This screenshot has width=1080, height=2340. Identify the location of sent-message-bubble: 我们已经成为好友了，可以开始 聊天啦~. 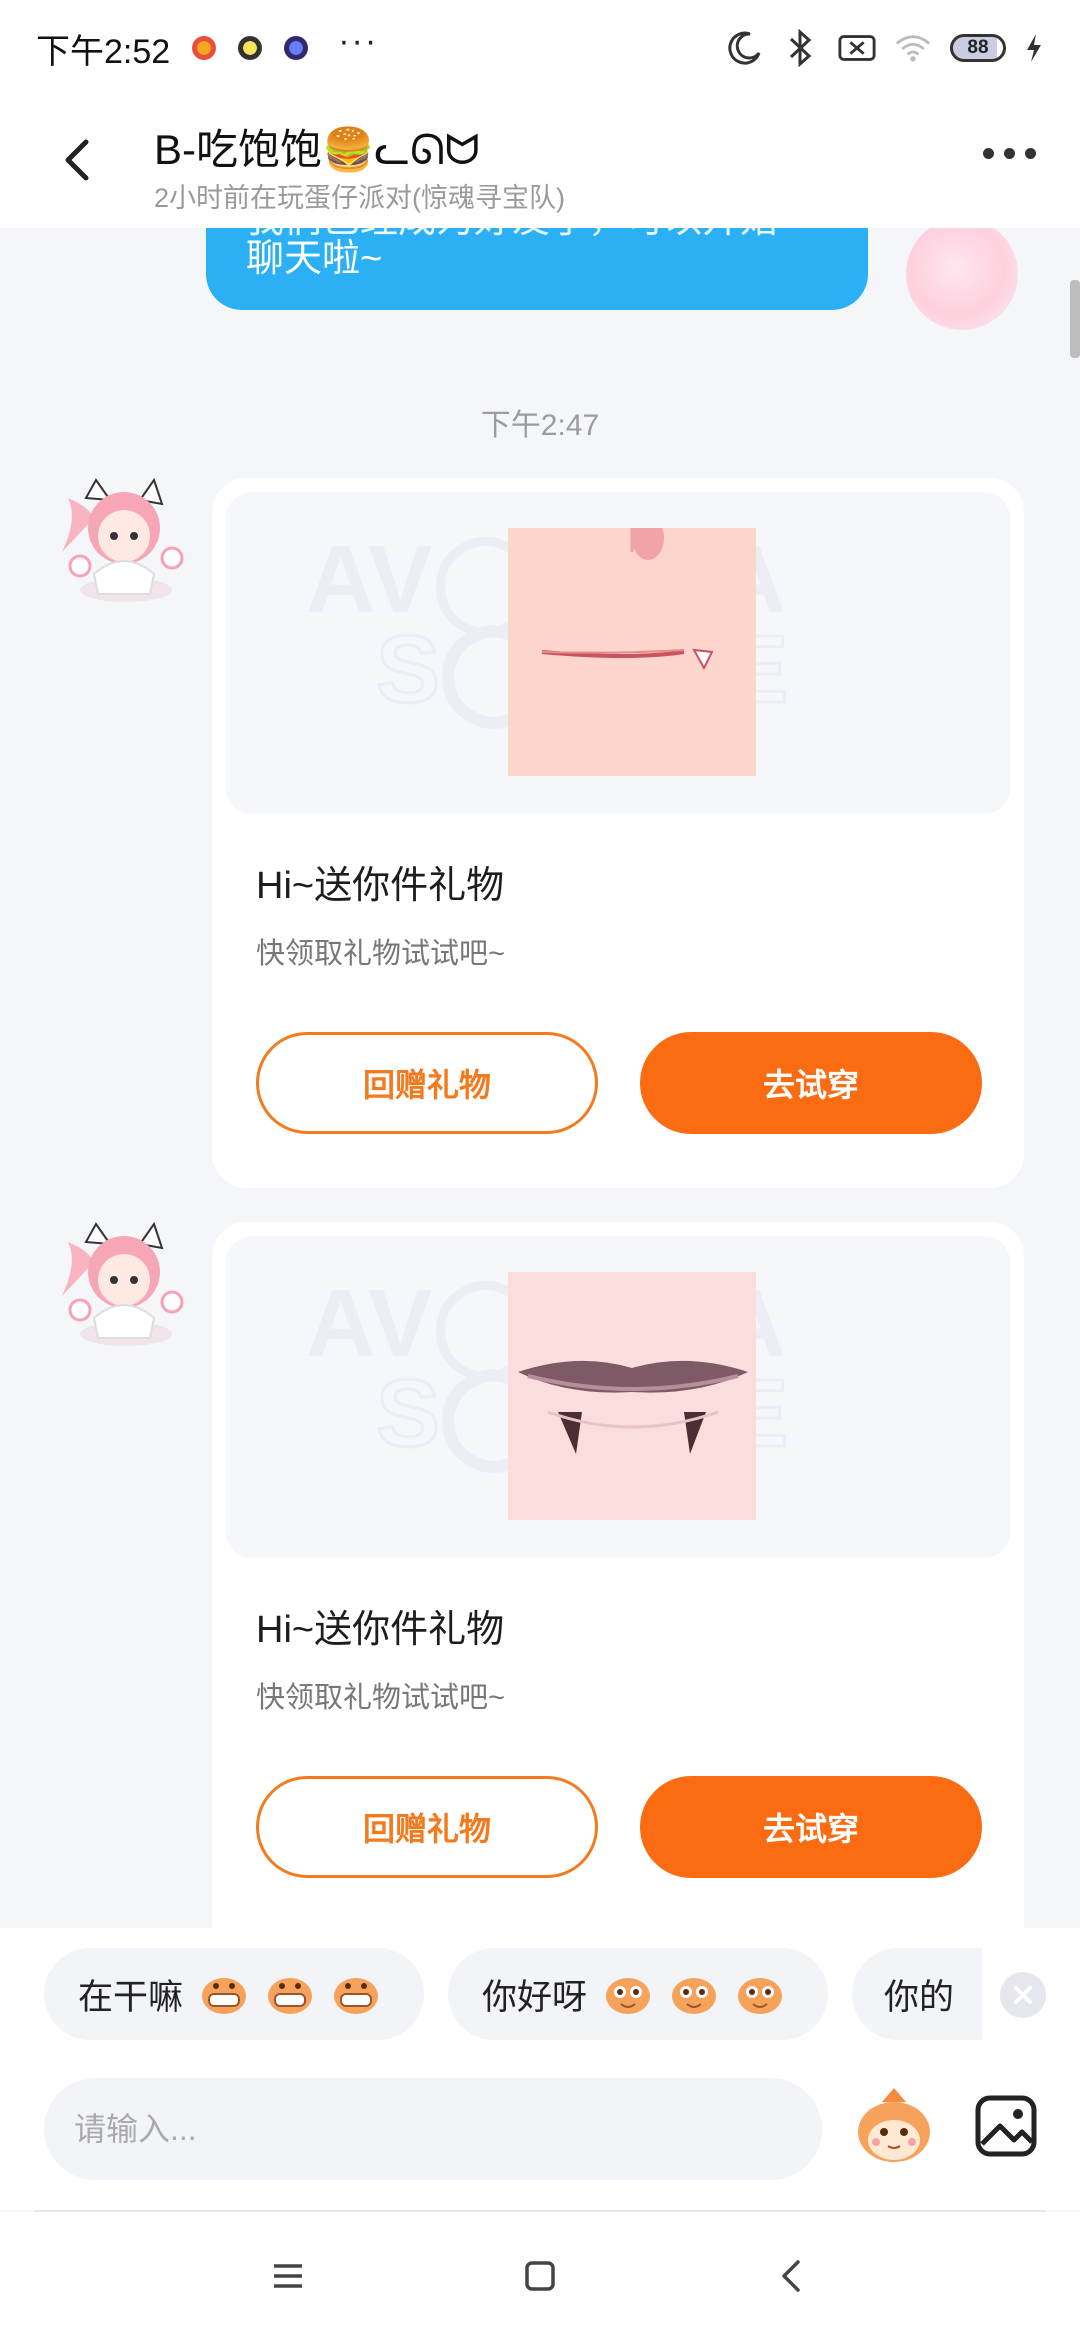
(537, 269).